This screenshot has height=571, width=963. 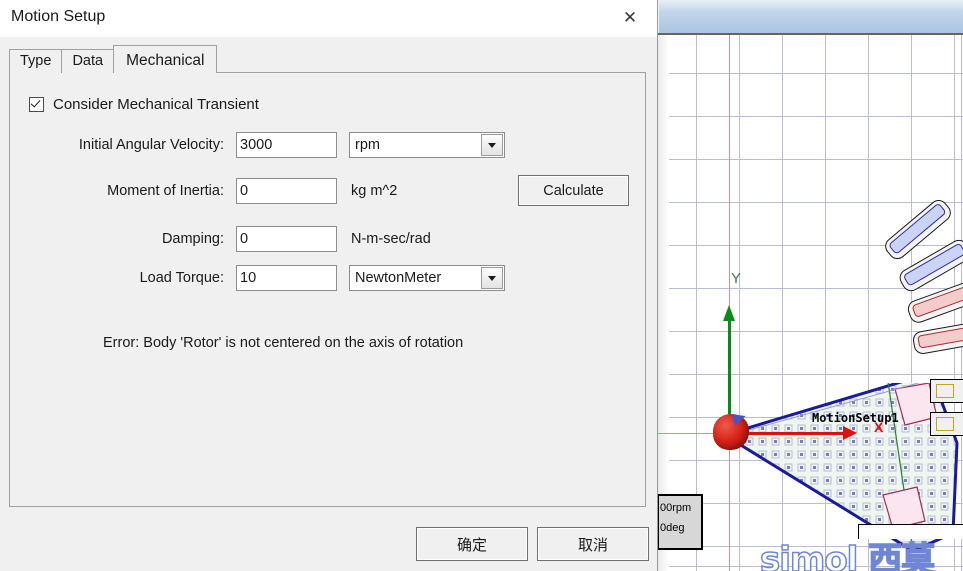 What do you see at coordinates (809, 17) in the screenshot?
I see `background-window-titlebar` at bounding box center [809, 17].